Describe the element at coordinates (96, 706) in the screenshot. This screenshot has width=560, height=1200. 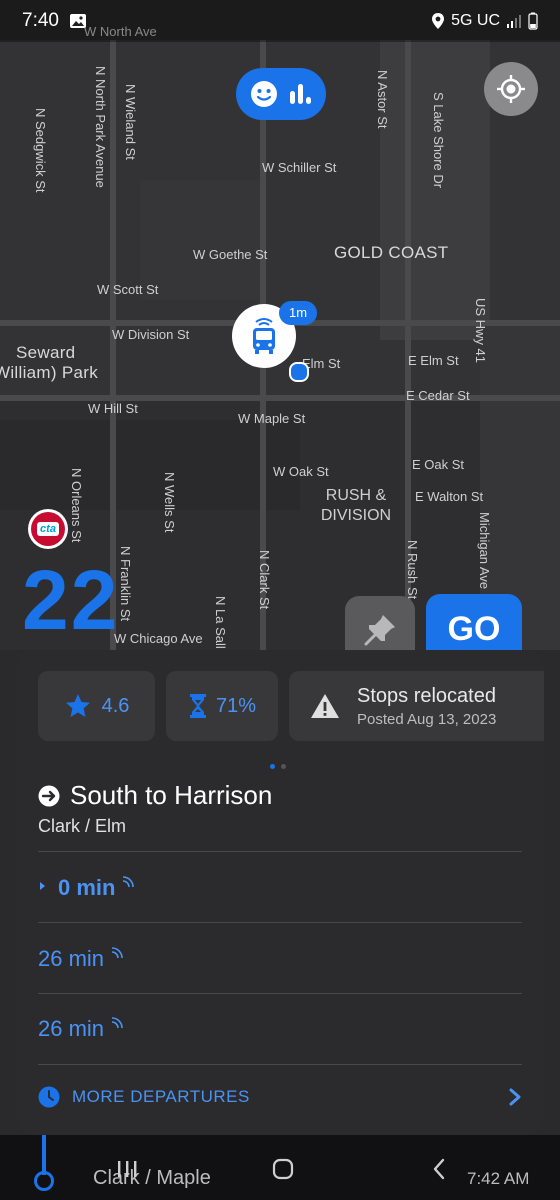
I see `rating-chip: 4.6` at that location.